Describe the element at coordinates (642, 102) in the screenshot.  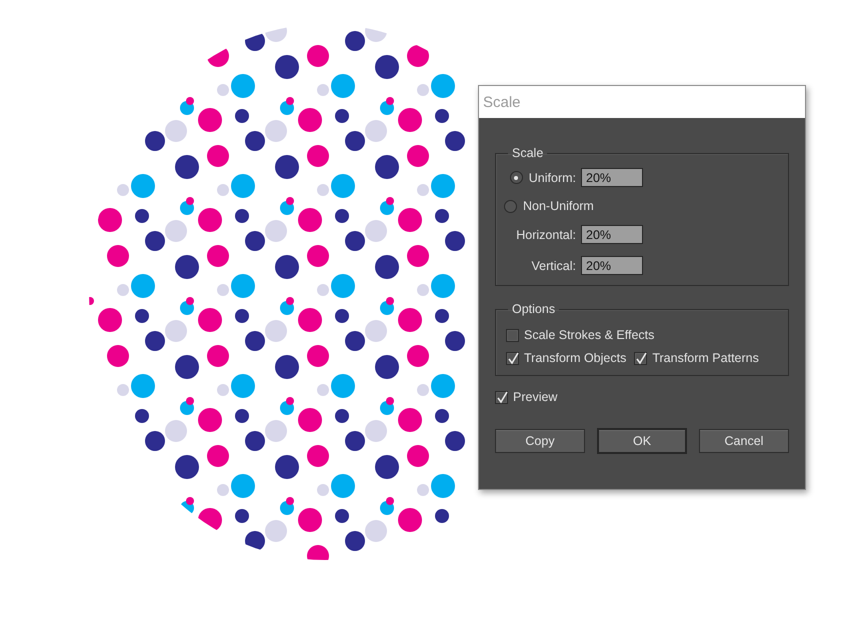
I see `dialog-title: Scale` at that location.